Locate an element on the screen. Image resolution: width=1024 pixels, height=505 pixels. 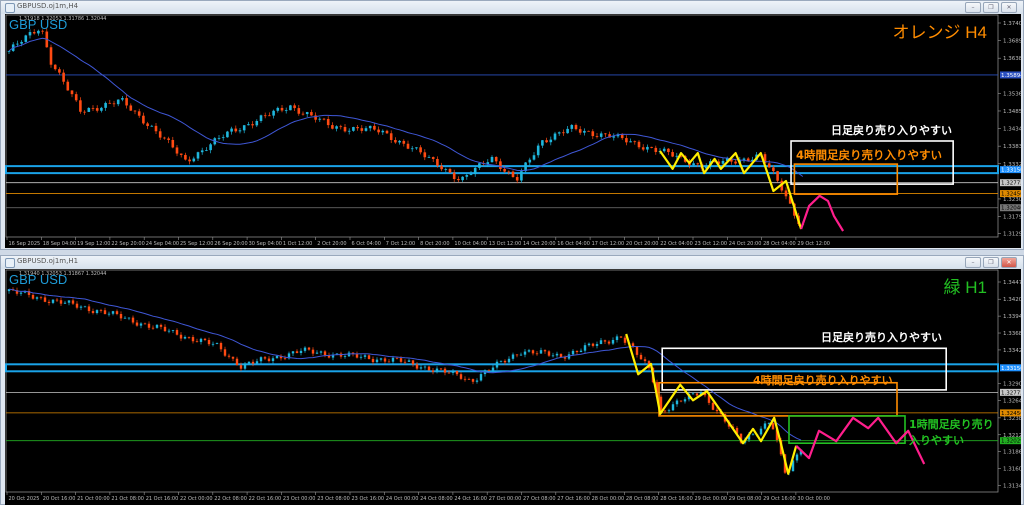
time-tick-label: 28 Oct 04:00 is located at coordinates (779, 244).